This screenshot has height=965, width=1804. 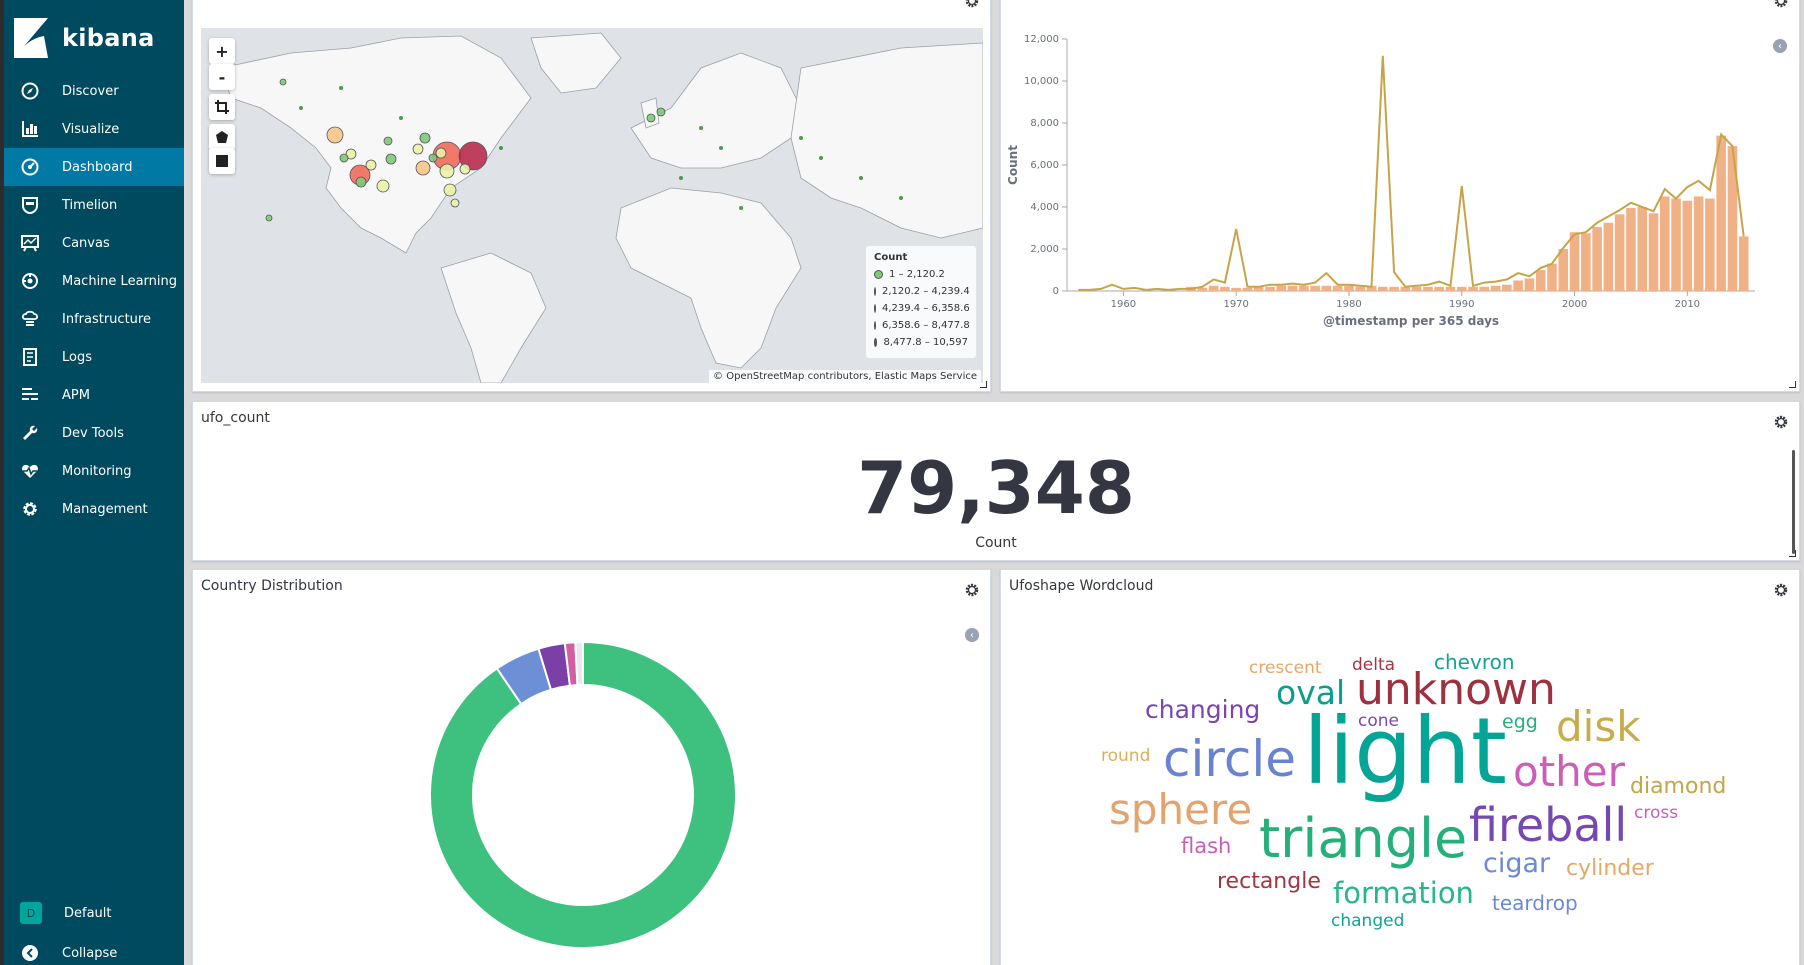 What do you see at coordinates (1678, 787) in the screenshot?
I see `word-diamond: diamond` at bounding box center [1678, 787].